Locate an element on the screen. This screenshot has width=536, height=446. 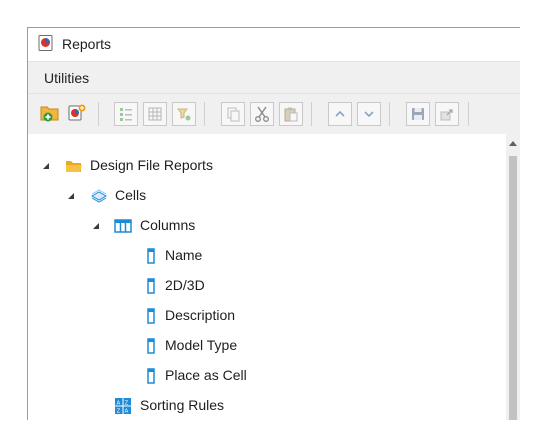
tree-node-label: Columns is located at coordinates (168, 225).